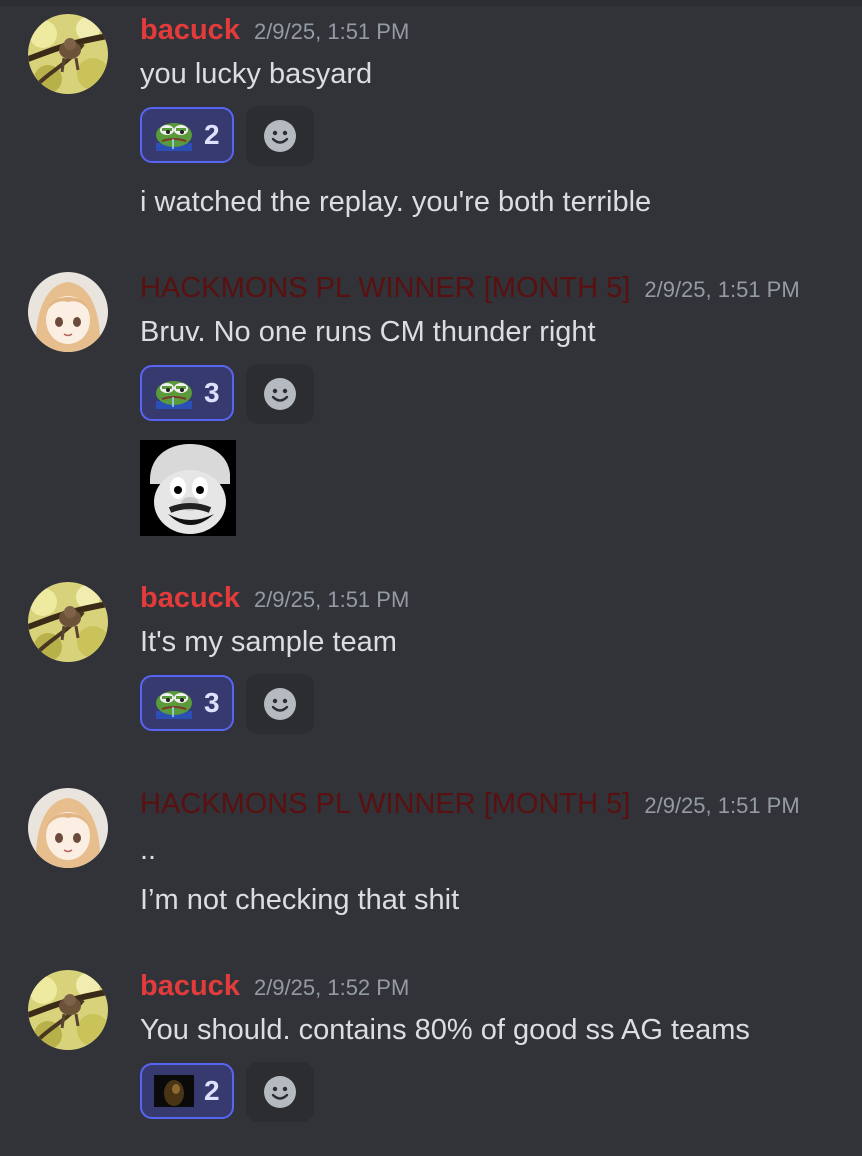  What do you see at coordinates (148, 850) in the screenshot?
I see `message-text: ..` at bounding box center [148, 850].